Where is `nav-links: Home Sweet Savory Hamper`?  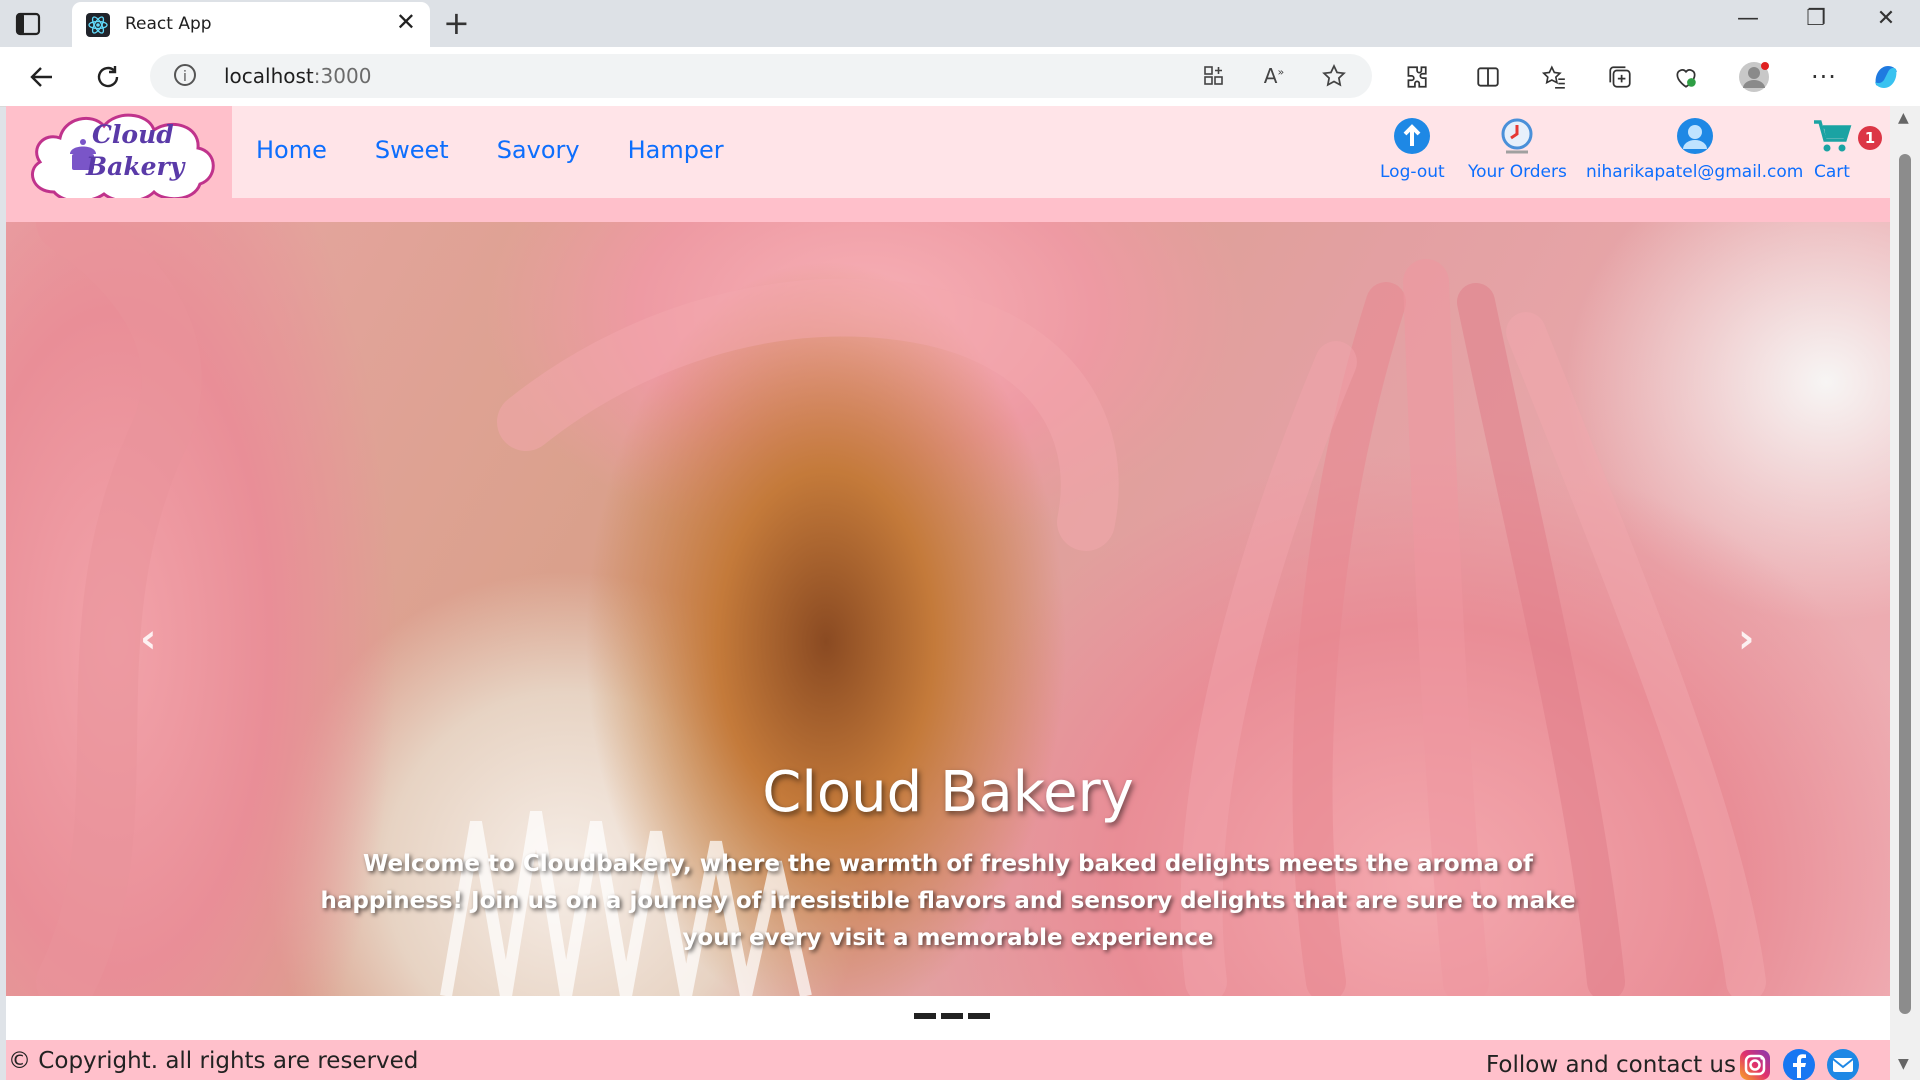
nav-links: Home Sweet Savory Hamper is located at coordinates (490, 150).